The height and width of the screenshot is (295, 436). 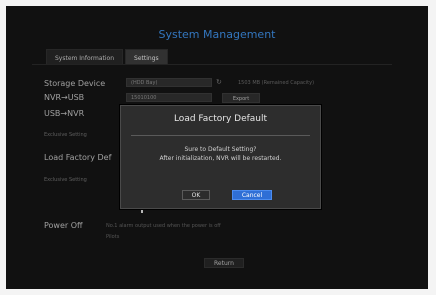 What do you see at coordinates (220, 149) in the screenshot?
I see `dialog-message-line-1: Sure to Default Setting?` at bounding box center [220, 149].